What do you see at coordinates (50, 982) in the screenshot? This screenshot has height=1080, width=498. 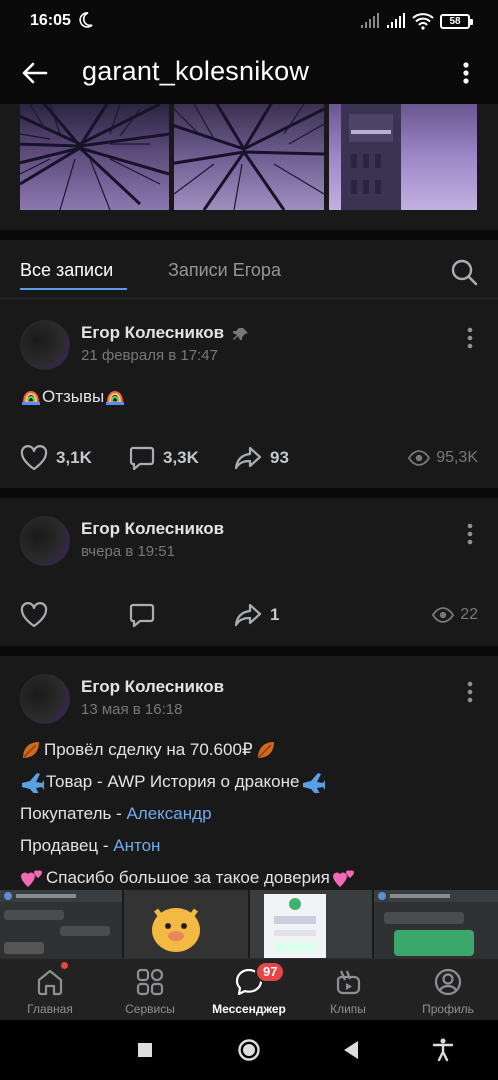 I see `home-icon` at bounding box center [50, 982].